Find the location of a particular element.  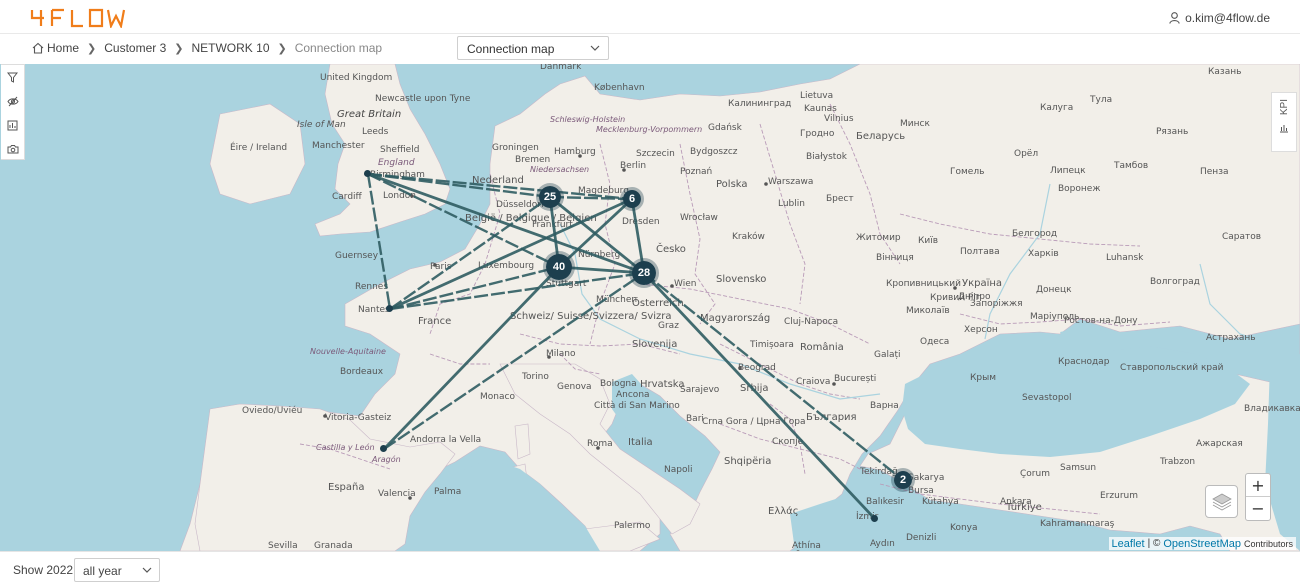

visibility-tool is located at coordinates (13, 101).